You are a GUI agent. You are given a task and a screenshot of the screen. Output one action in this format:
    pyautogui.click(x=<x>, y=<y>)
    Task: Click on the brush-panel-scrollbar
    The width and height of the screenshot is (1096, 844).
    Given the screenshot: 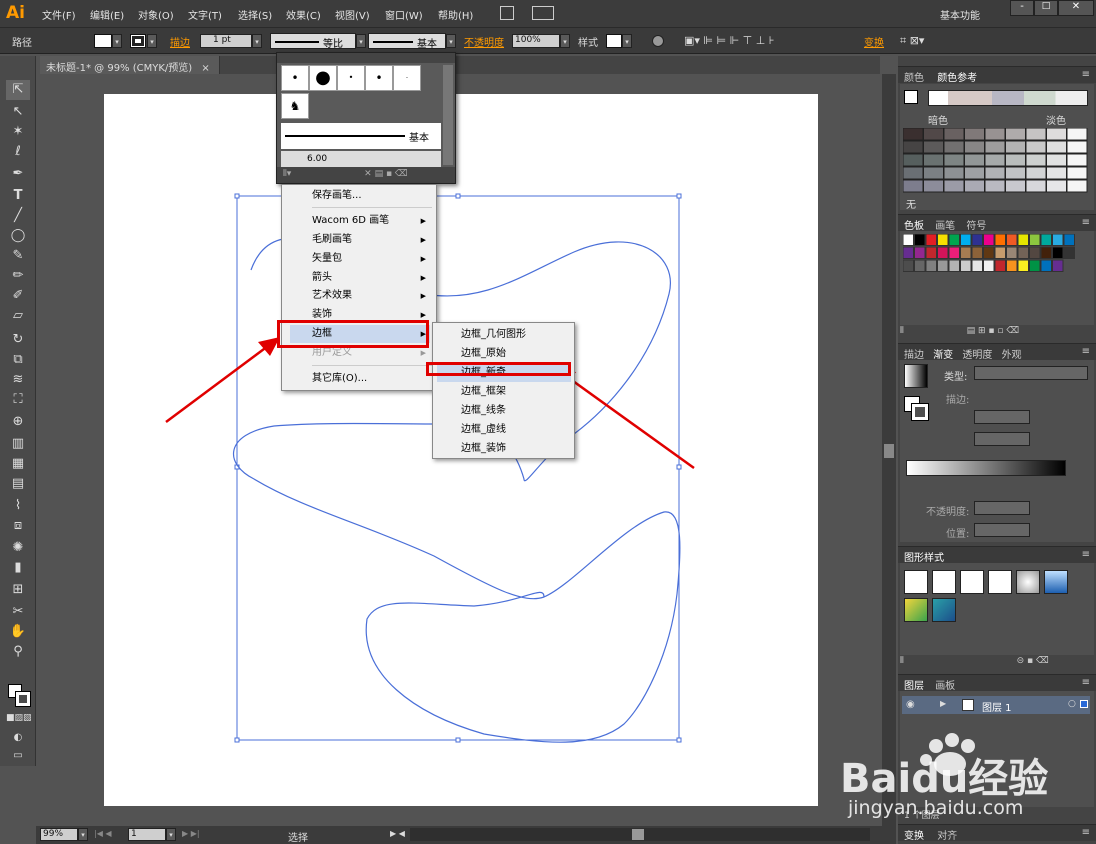 What is the action you would take?
    pyautogui.click(x=448, y=115)
    